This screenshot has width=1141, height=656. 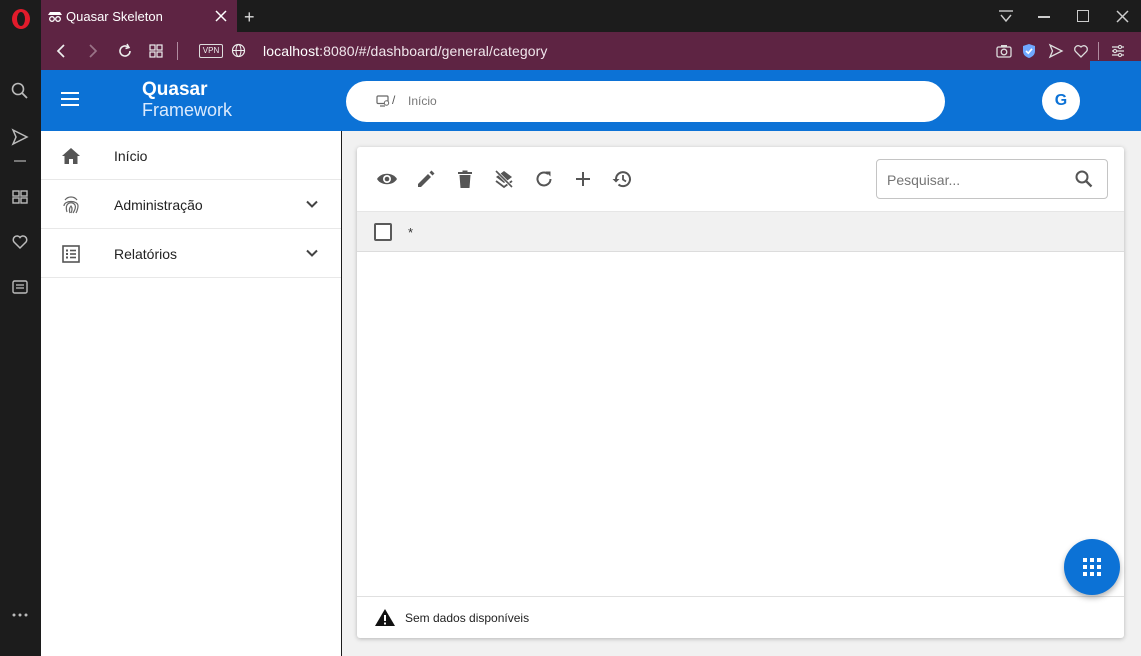 What do you see at coordinates (70, 99) in the screenshot?
I see `menu-icon` at bounding box center [70, 99].